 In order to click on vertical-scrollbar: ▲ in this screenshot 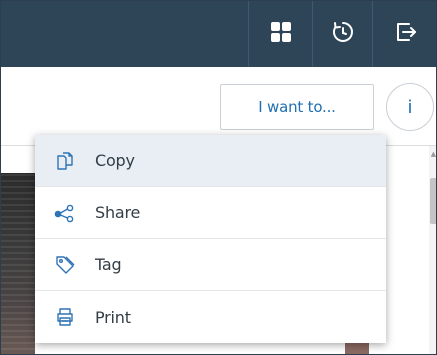, I will do `click(432, 250)`.